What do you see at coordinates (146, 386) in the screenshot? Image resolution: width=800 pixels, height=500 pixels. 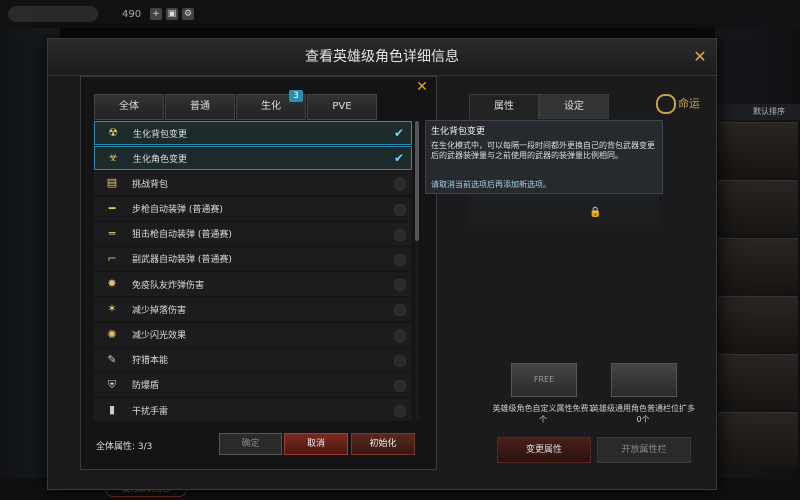 I see `option-label: 防爆盾` at bounding box center [146, 386].